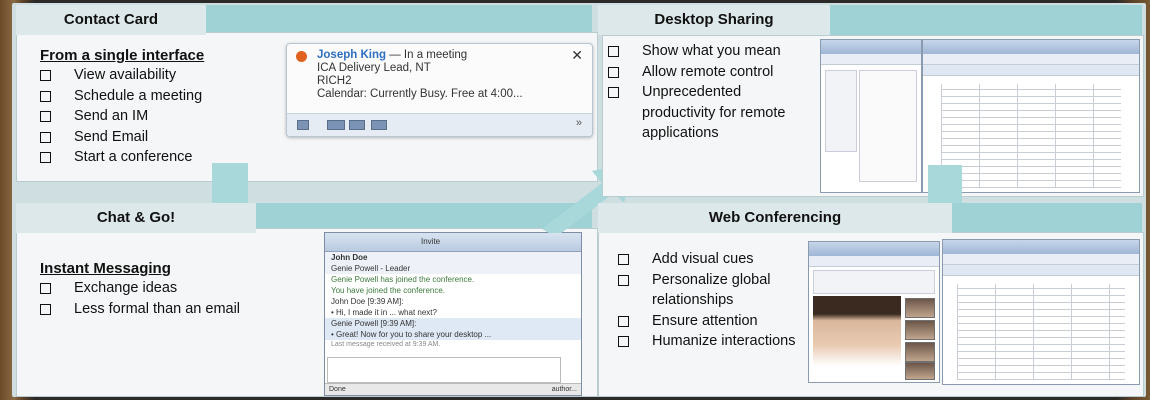 The width and height of the screenshot is (1150, 400). Describe the element at coordinates (121, 157) in the screenshot. I see `list-item: Start a conference` at that location.